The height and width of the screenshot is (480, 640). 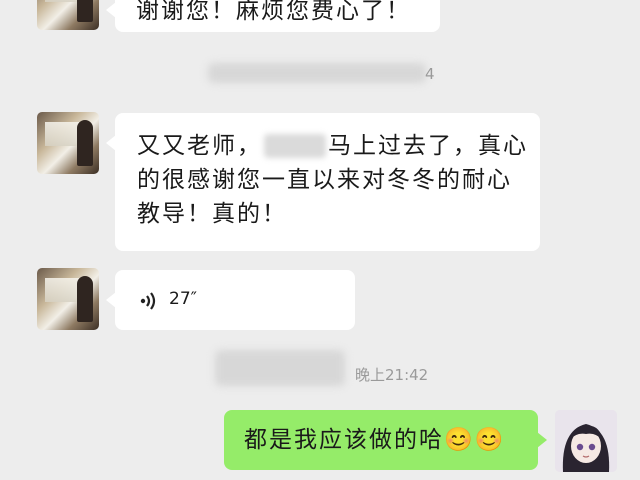 I want to click on redacted-name, so click(x=295, y=146).